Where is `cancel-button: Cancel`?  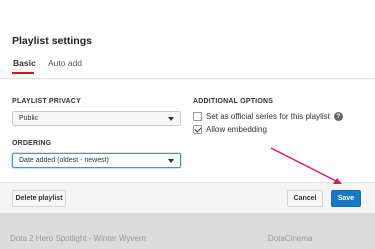
cancel-button: Cancel is located at coordinates (305, 198).